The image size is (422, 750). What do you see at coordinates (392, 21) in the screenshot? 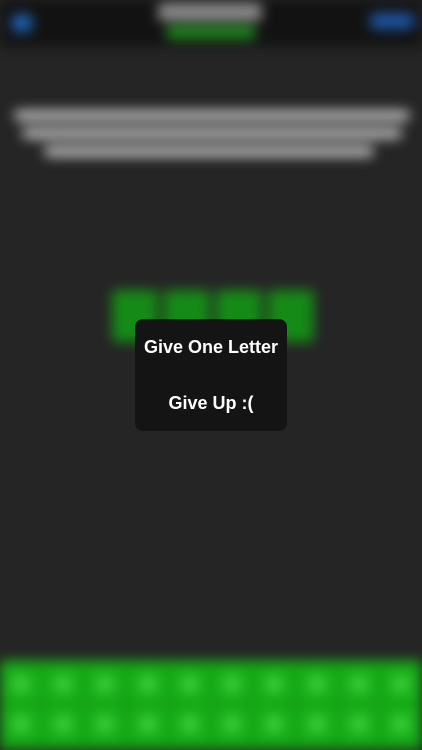
I see `nav-right-button-blurred` at bounding box center [392, 21].